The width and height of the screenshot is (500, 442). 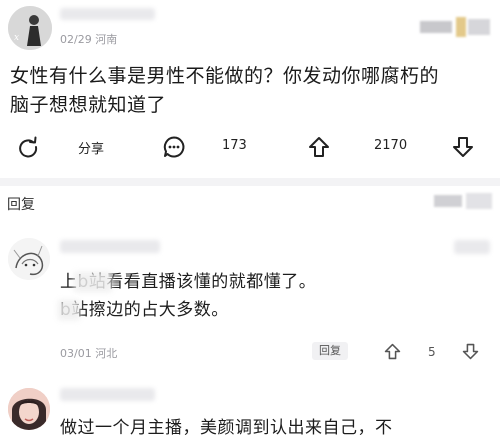 I want to click on post-meta: 02/29 河南, so click(x=89, y=39).